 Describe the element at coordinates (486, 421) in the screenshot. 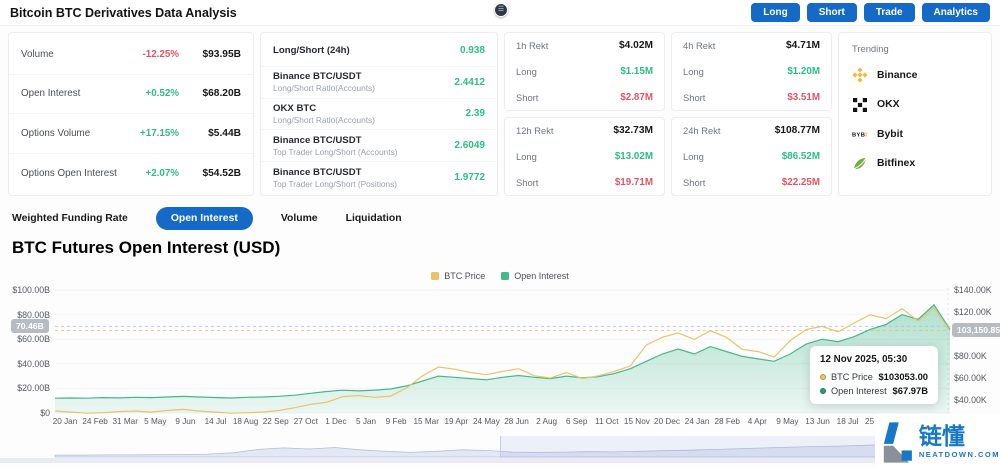

I see `x-axis-tick: 24 May` at that location.